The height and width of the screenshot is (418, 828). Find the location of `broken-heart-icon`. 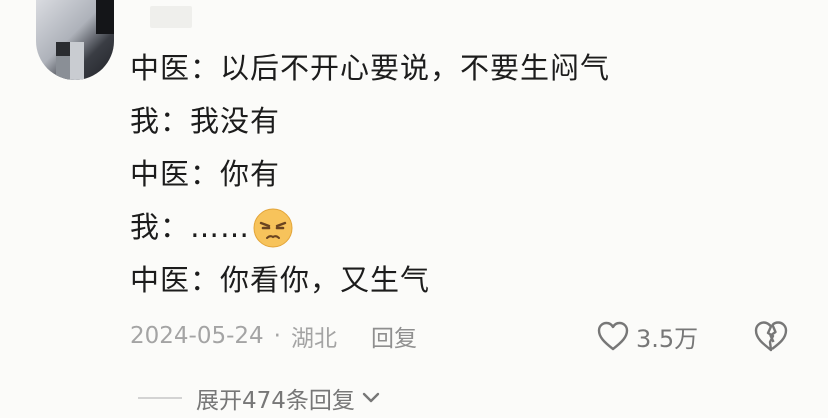

broken-heart-icon is located at coordinates (771, 336).